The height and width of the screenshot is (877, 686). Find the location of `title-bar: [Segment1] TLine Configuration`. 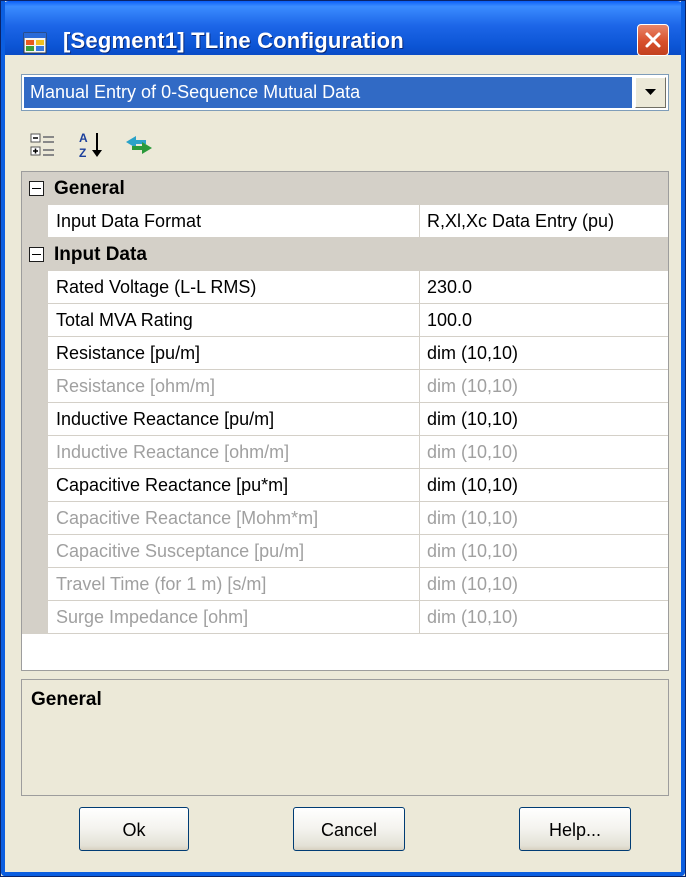

title-bar: [Segment1] TLine Configuration is located at coordinates (343, 28).